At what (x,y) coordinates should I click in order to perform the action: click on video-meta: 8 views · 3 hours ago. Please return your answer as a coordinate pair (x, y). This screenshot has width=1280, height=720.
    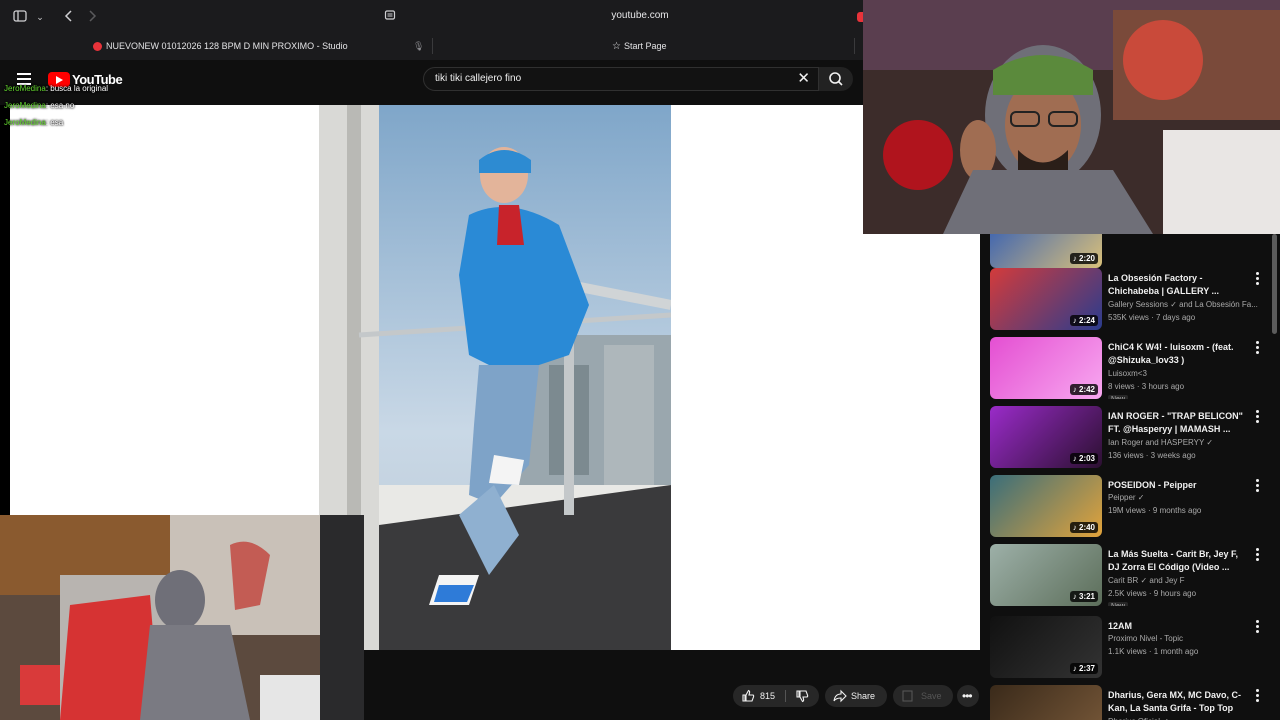
    Looking at the image, I should click on (1146, 386).